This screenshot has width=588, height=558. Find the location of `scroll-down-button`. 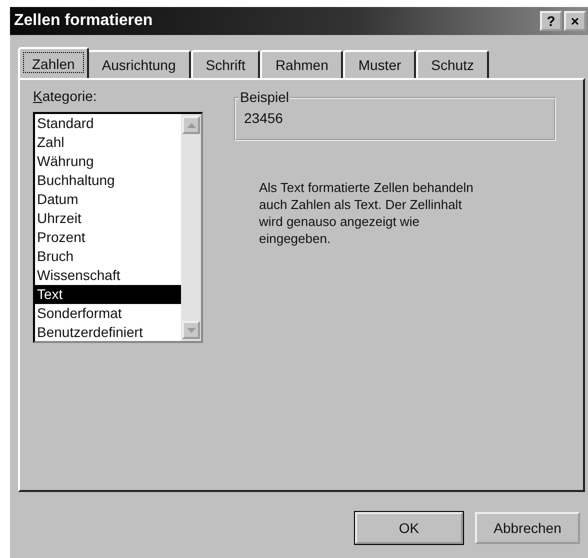

scroll-down-button is located at coordinates (191, 330).